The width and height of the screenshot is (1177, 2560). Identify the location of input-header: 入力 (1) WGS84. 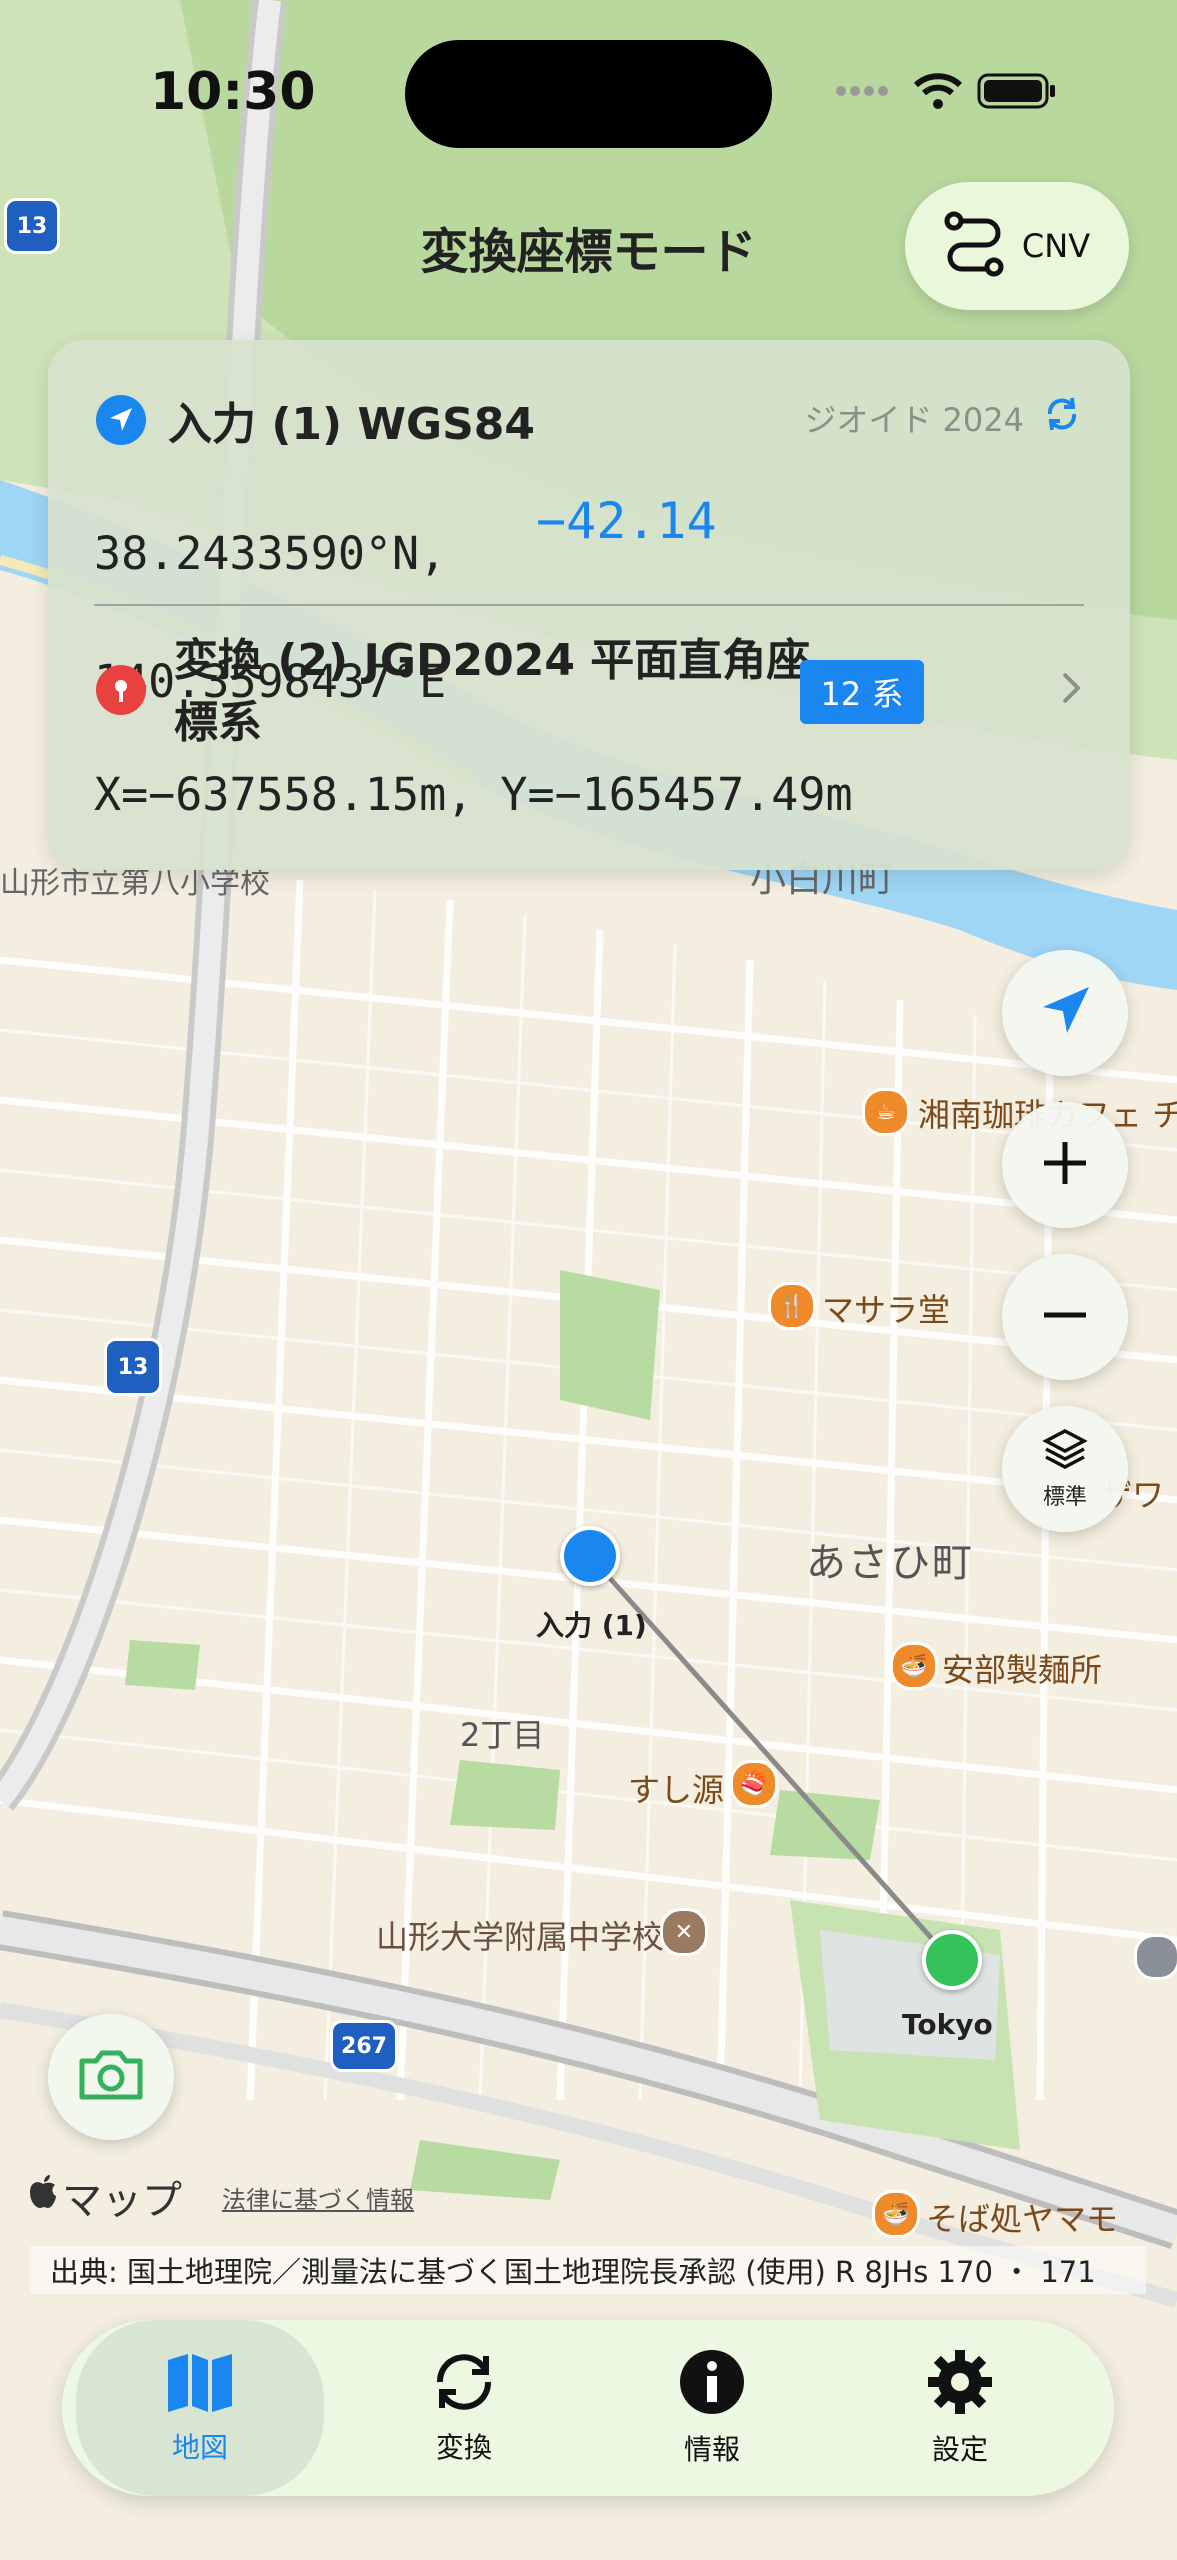
(315, 420).